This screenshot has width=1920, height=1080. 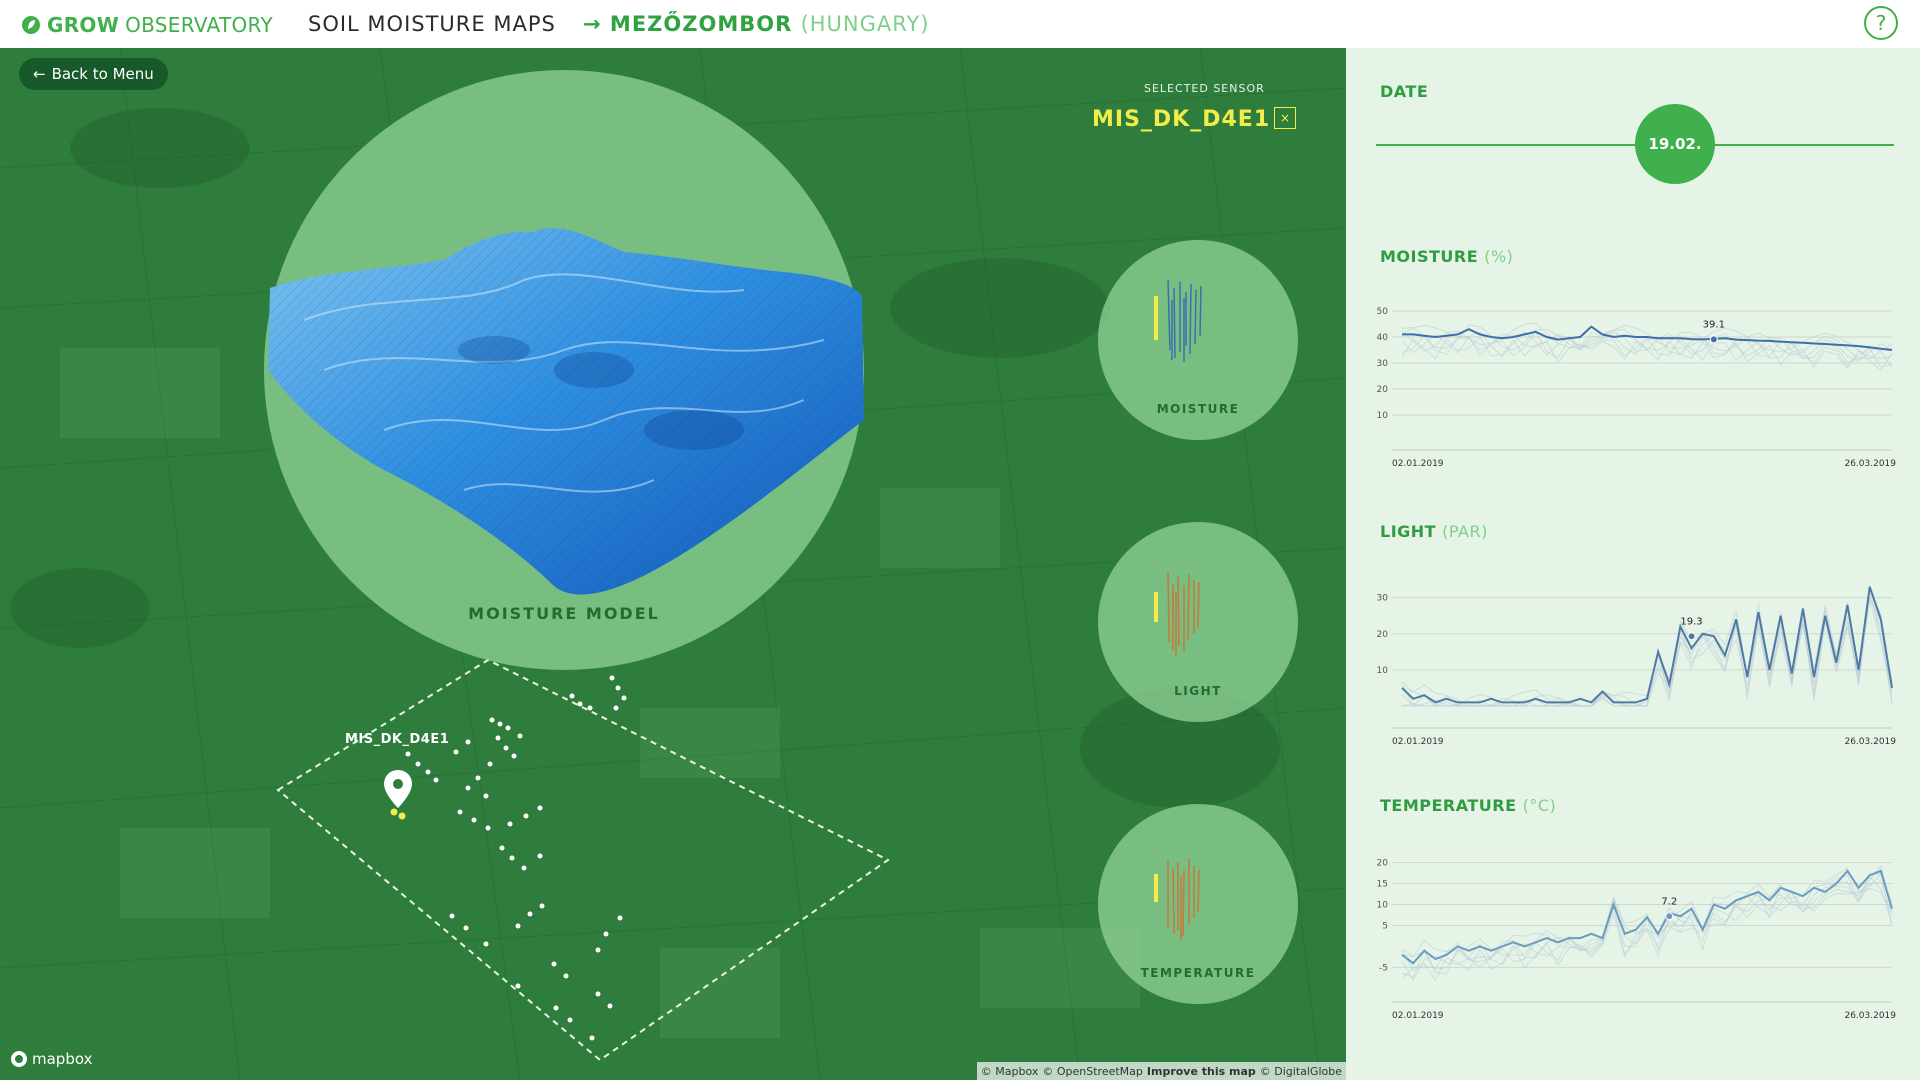 I want to click on location-breadcrumb: → MEZŐZOMBOR (HUNGARY), so click(x=756, y=24).